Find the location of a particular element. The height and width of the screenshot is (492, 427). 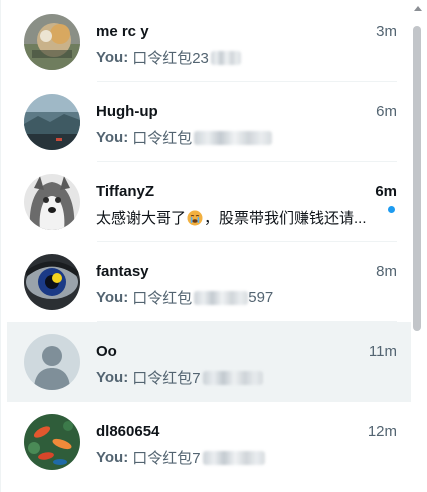

scroll-up-arrow-icon is located at coordinates (418, 8).